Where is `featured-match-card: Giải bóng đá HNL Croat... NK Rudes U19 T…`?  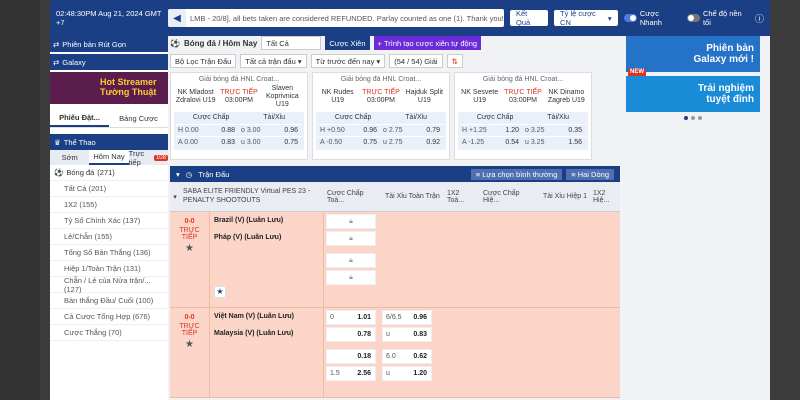
featured-match-card: Giải bóng đá HNL Croat... NK Rudes U19 T… is located at coordinates (381, 116).